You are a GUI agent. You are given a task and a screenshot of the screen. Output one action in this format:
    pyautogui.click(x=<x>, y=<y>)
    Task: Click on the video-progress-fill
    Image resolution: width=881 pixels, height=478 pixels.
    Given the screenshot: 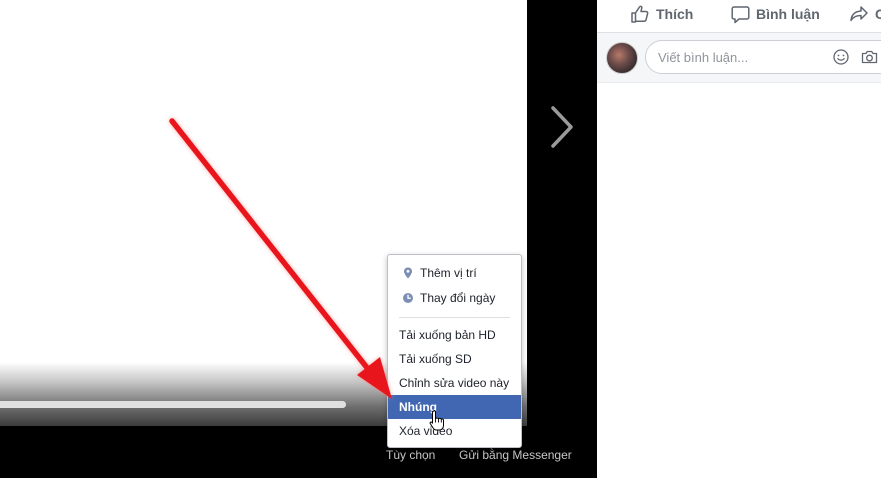 What is the action you would take?
    pyautogui.click(x=173, y=404)
    